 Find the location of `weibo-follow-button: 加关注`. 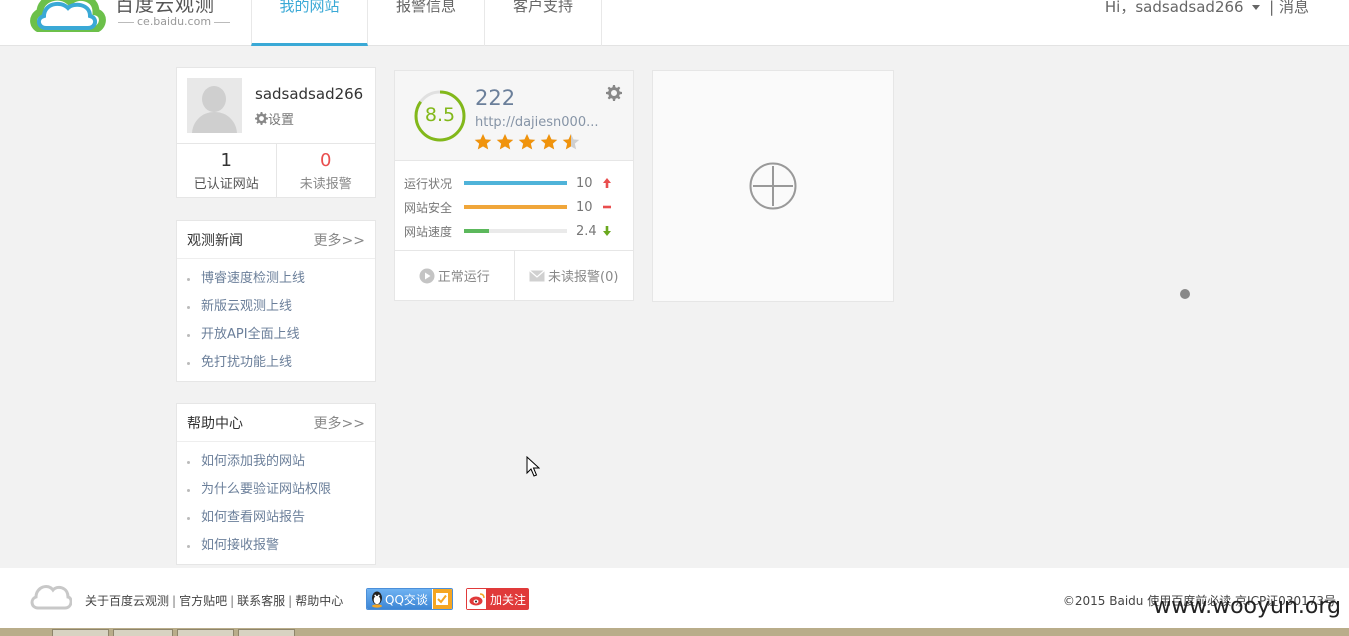

weibo-follow-button: 加关注 is located at coordinates (498, 599).